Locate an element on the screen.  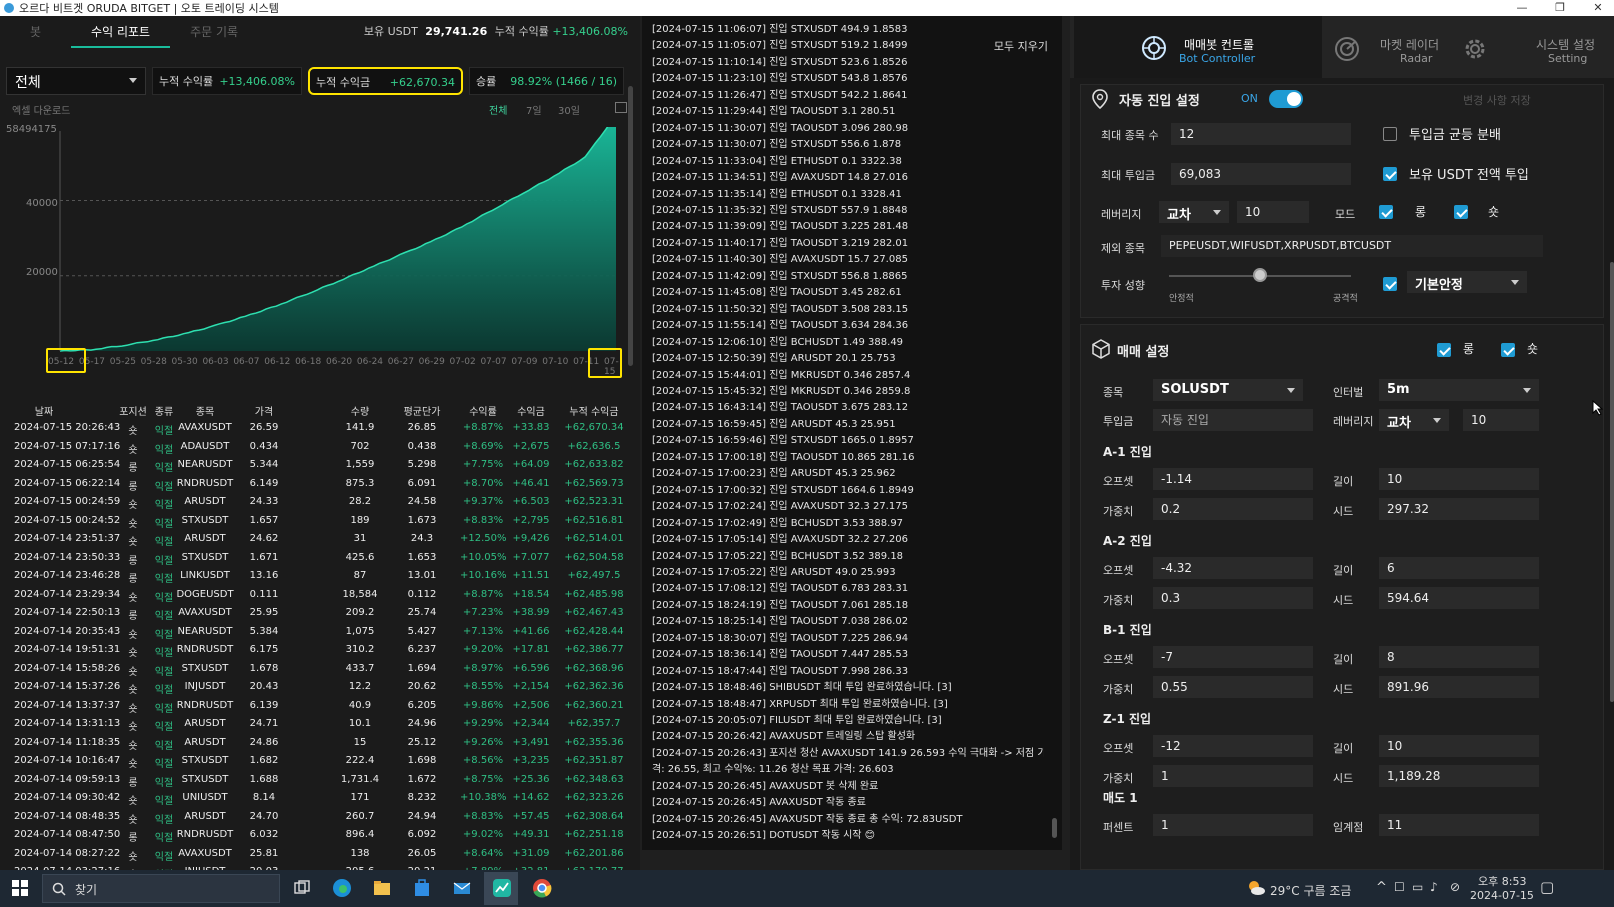
trade-short-checkbox is located at coordinates (1508, 350).